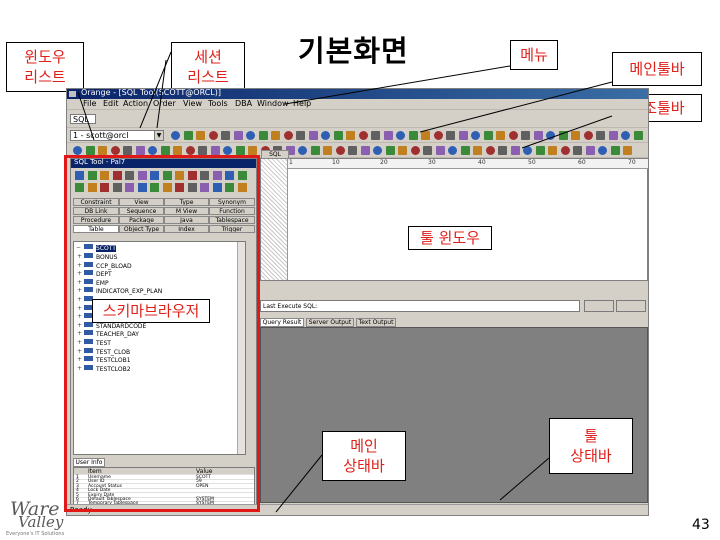 This screenshot has width=720, height=540. Describe the element at coordinates (89, 103) in the screenshot. I see `menu-file: File` at that location.